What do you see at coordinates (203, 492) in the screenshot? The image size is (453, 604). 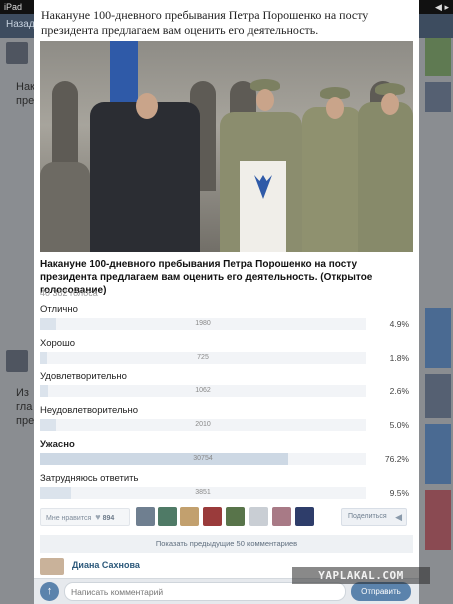 I see `poll-option-count: 3851` at bounding box center [203, 492].